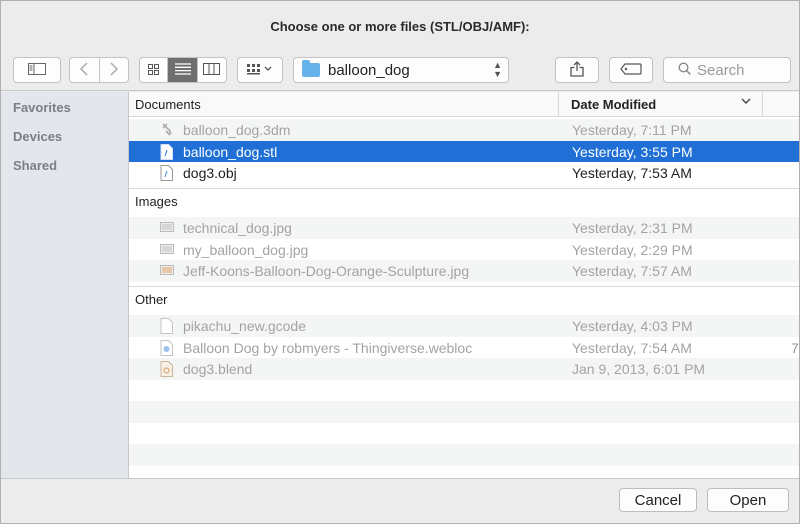 This screenshot has height=524, width=800. What do you see at coordinates (237, 228) in the screenshot?
I see `file-name: technical_dog.jpg` at bounding box center [237, 228].